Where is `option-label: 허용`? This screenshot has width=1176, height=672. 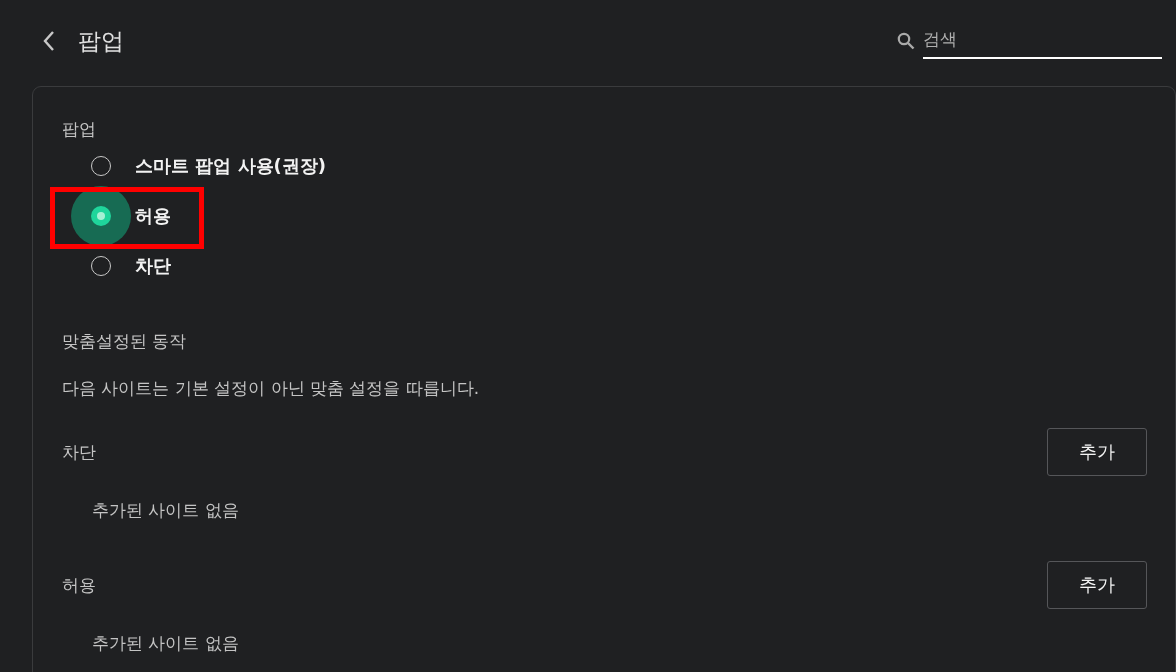 option-label: 허용 is located at coordinates (153, 216).